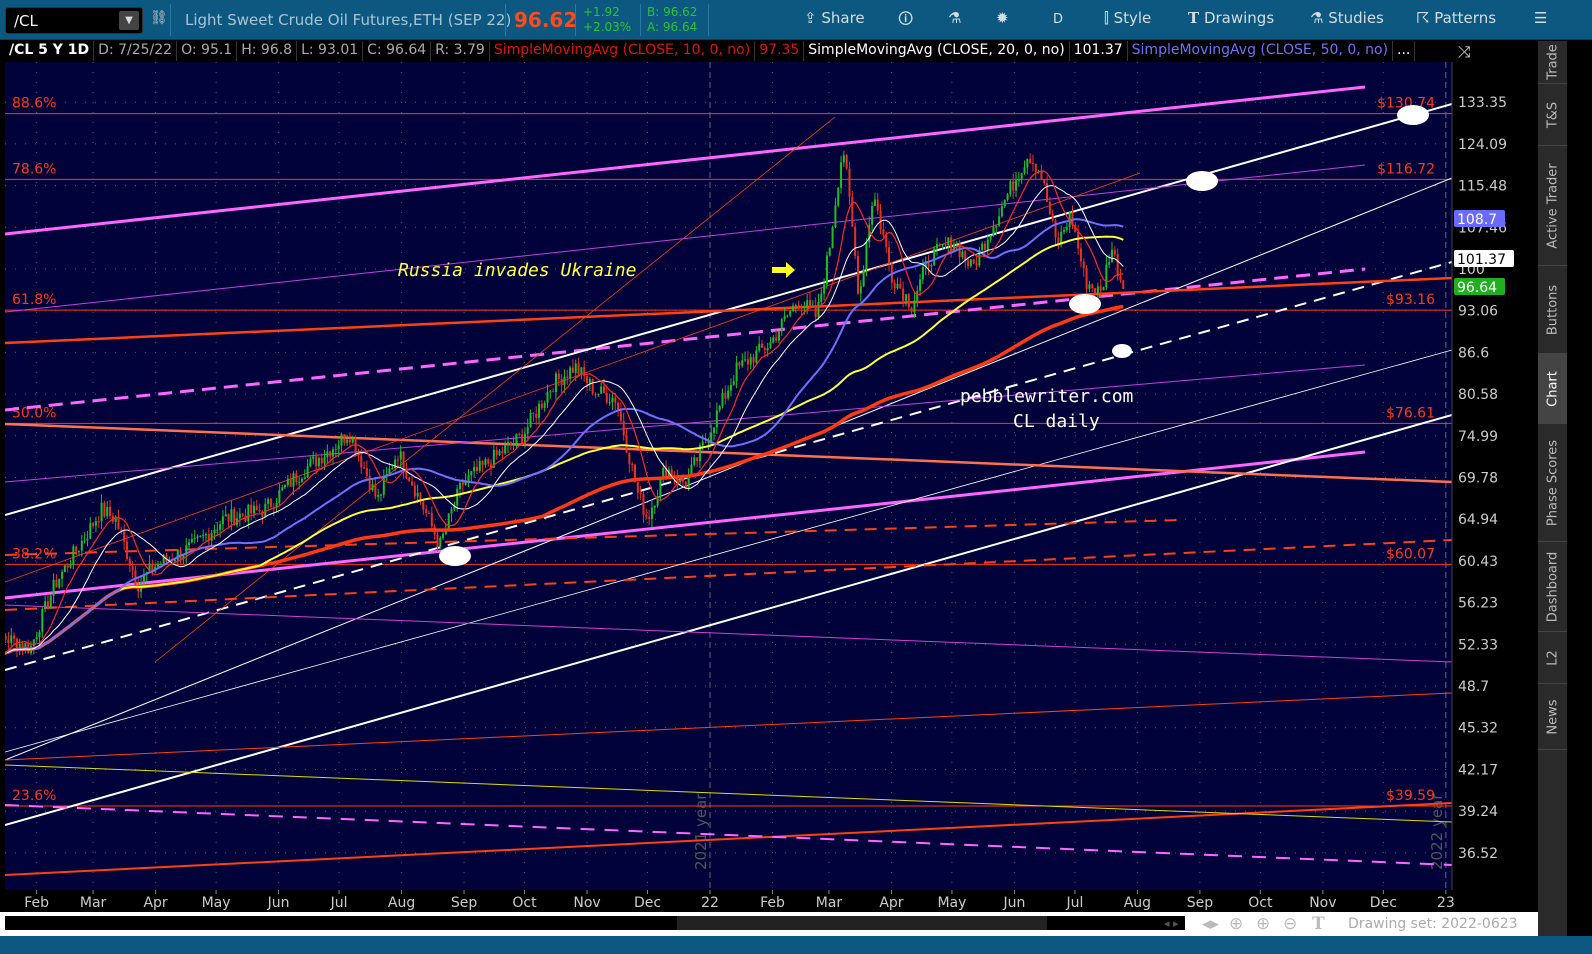 This screenshot has height=954, width=1592. Describe the element at coordinates (810, 18) in the screenshot. I see `share-icon: ⇪` at that location.